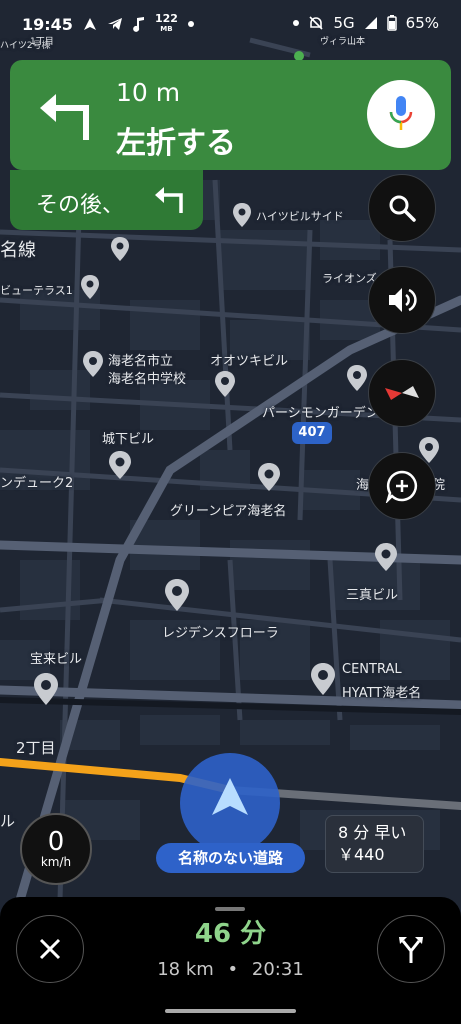 The width and height of the screenshot is (461, 1024). What do you see at coordinates (230, 115) in the screenshot?
I see `turn-instruction-card: 10 m 左折する` at bounding box center [230, 115].